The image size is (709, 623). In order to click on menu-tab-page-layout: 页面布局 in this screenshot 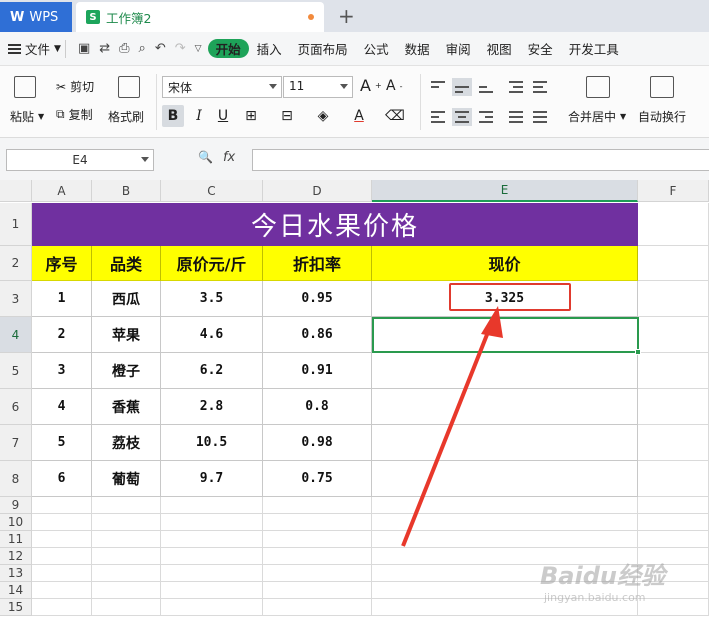, I will do `click(323, 48)`.